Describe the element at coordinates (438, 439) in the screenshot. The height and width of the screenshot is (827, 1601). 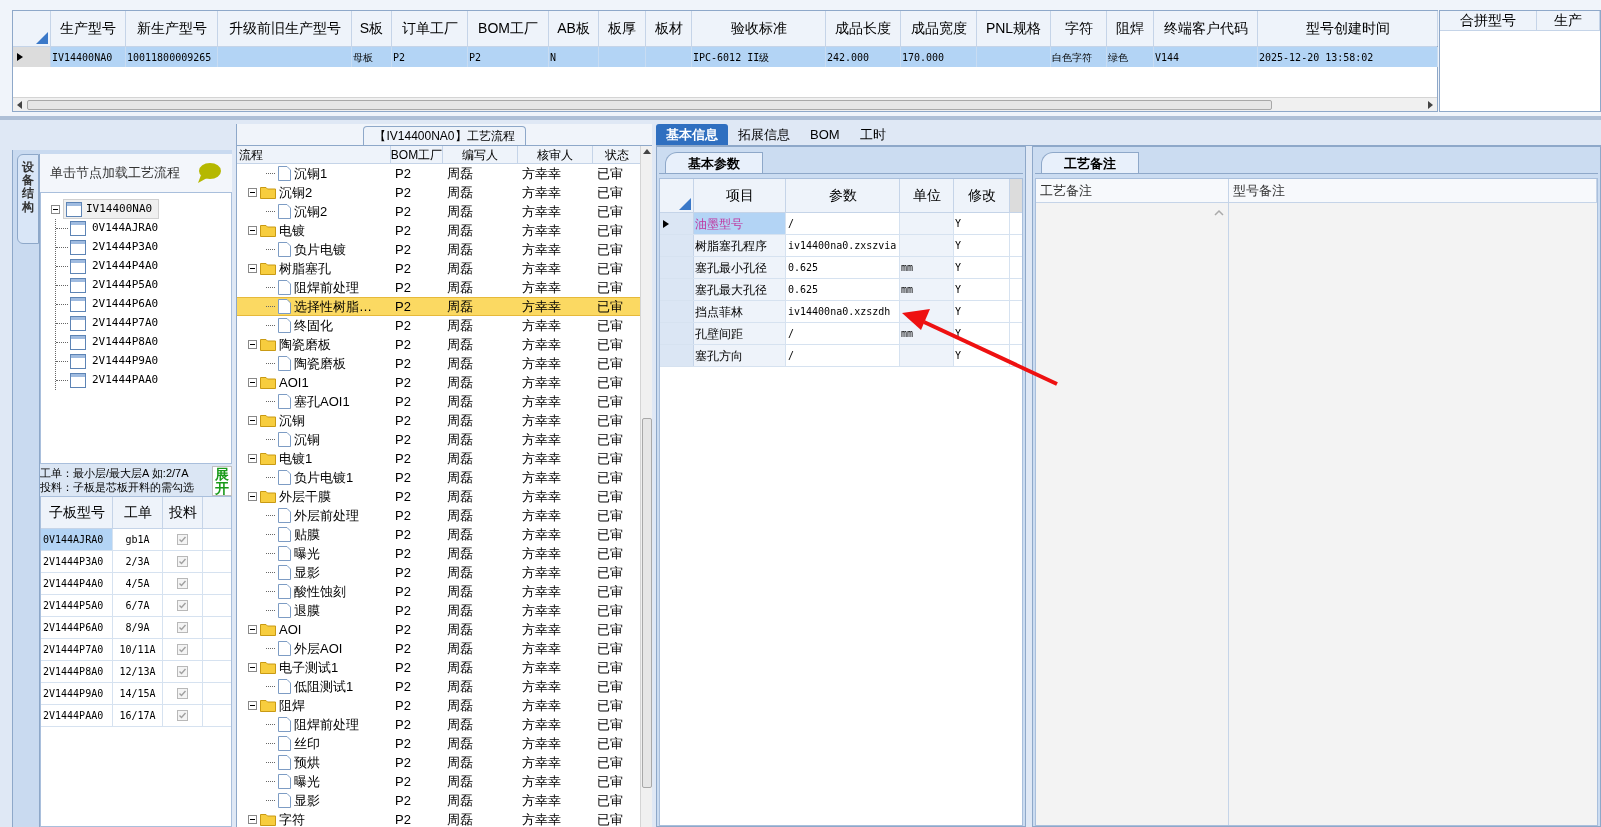
I see `tree-row: 沉铜 P2 周磊 方幸幸 已审` at that location.